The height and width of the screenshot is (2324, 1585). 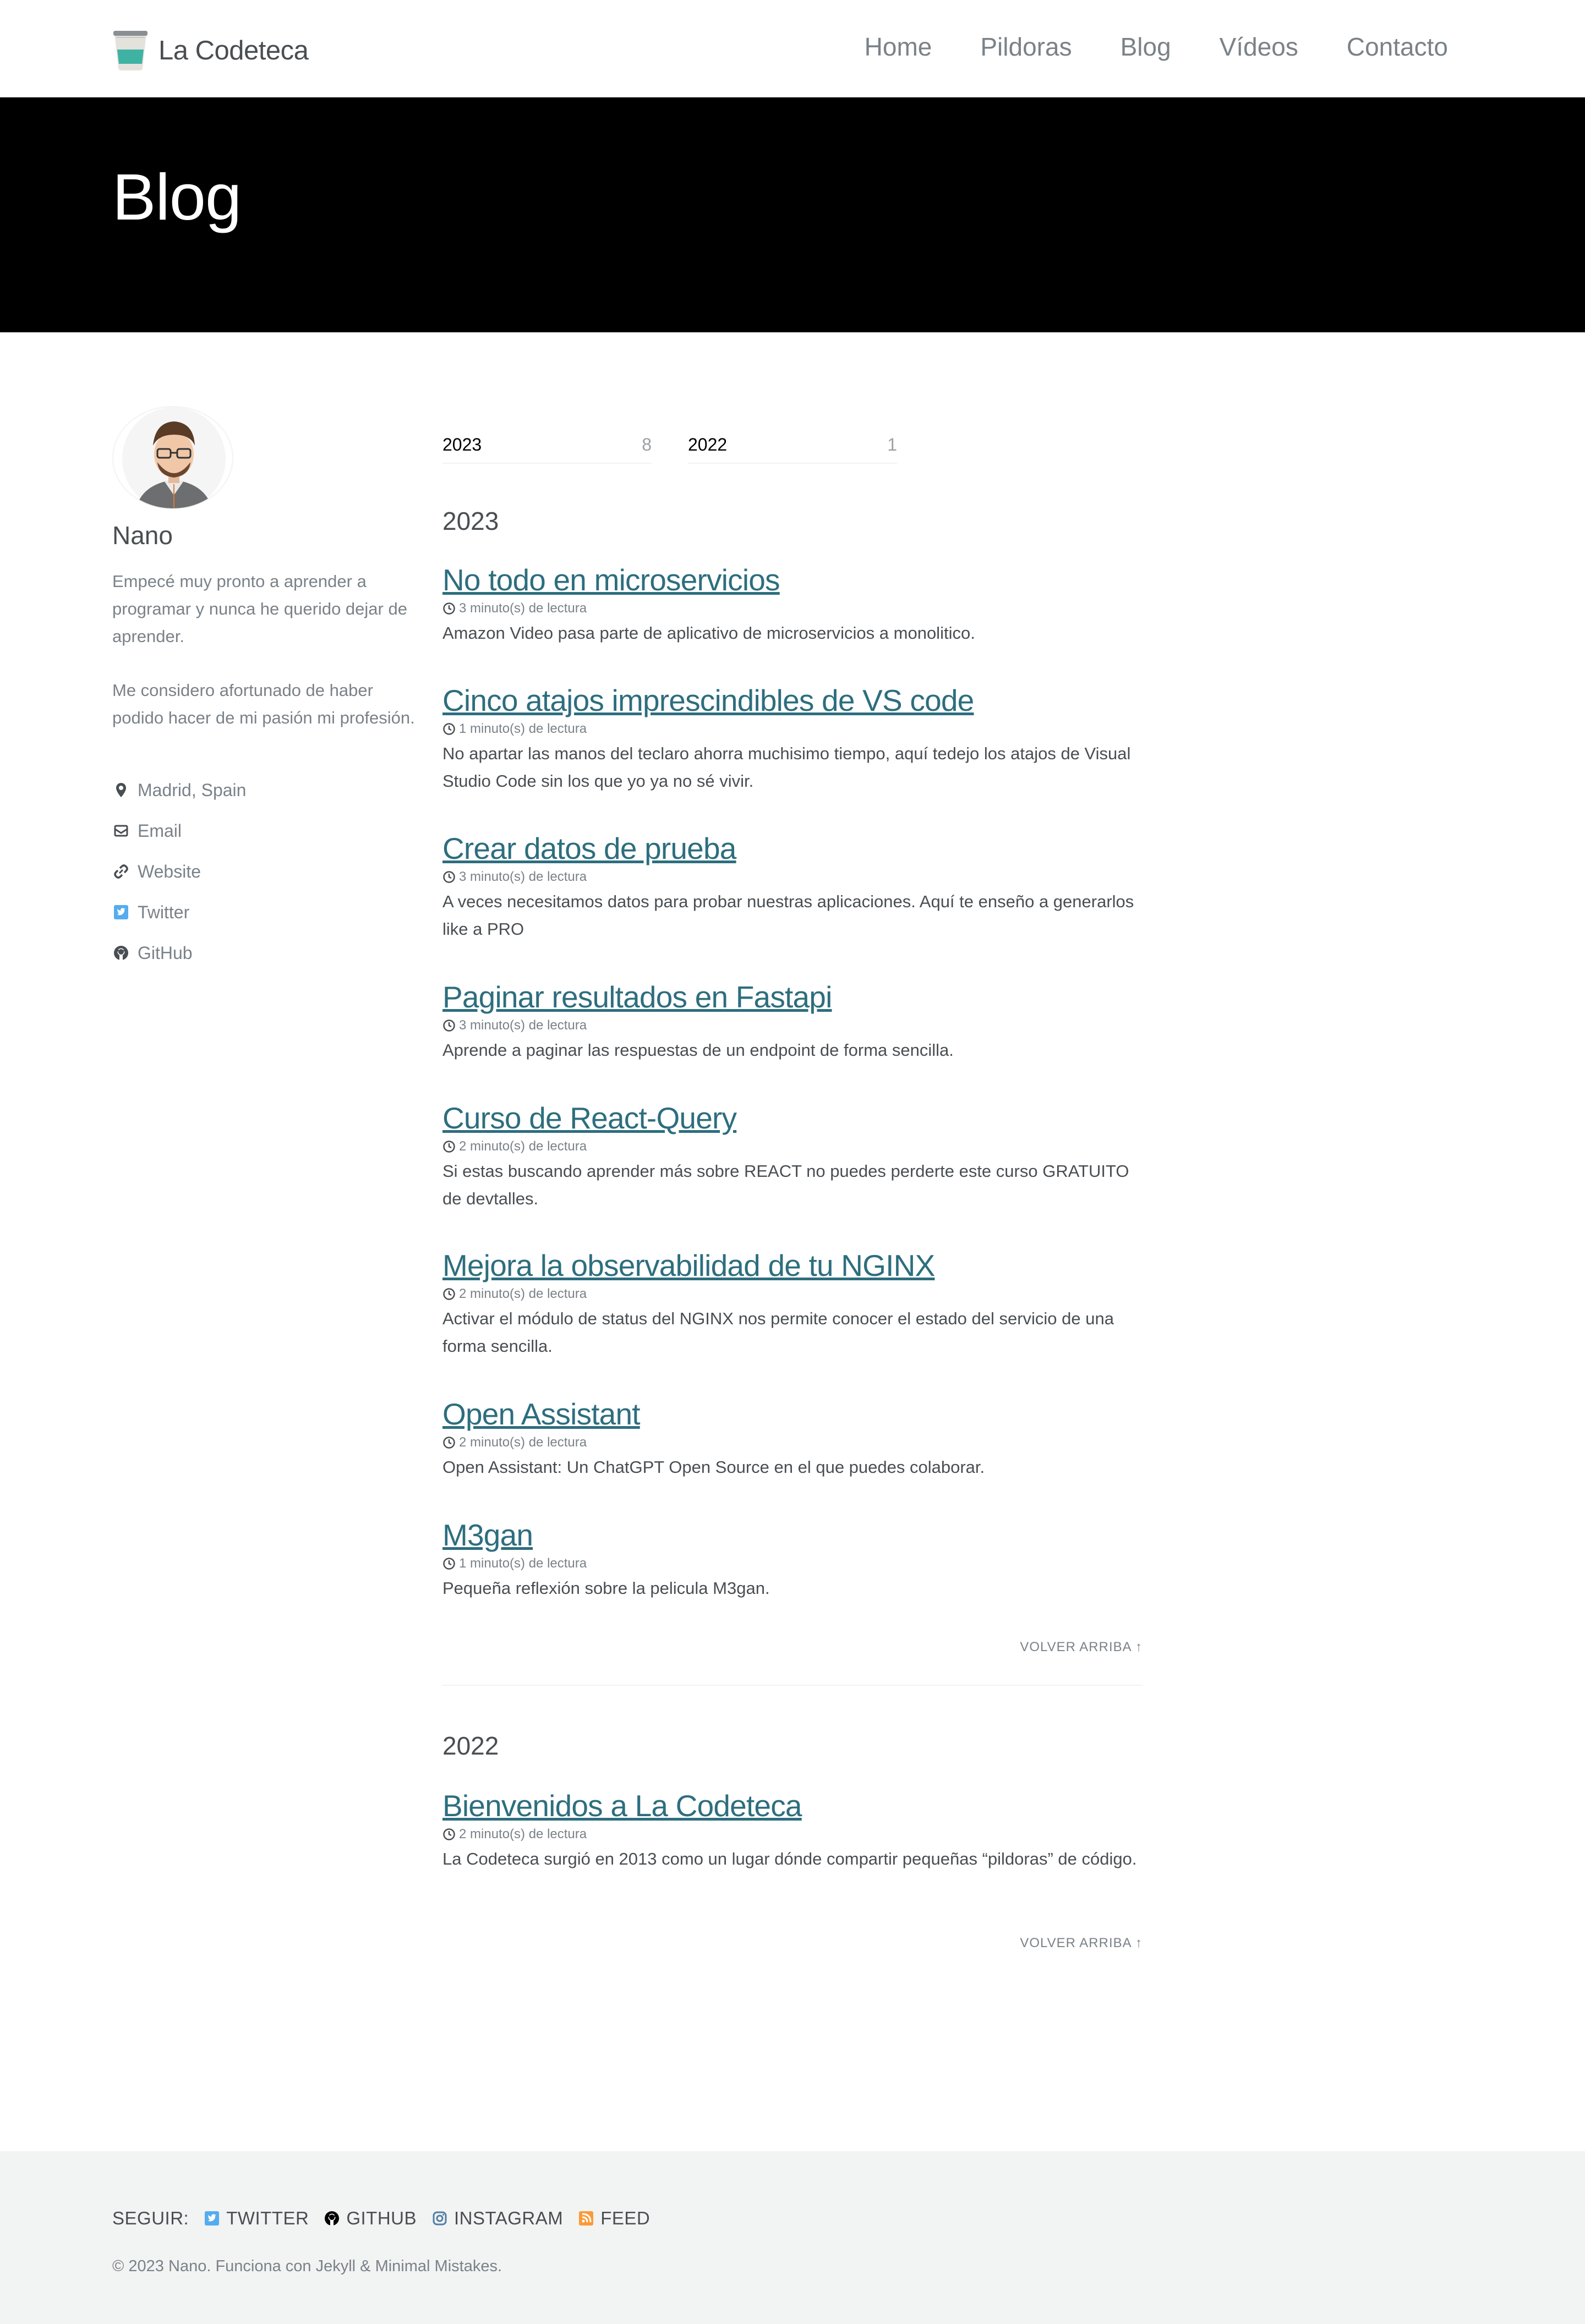 What do you see at coordinates (121, 953) in the screenshot?
I see `github-icon` at bounding box center [121, 953].